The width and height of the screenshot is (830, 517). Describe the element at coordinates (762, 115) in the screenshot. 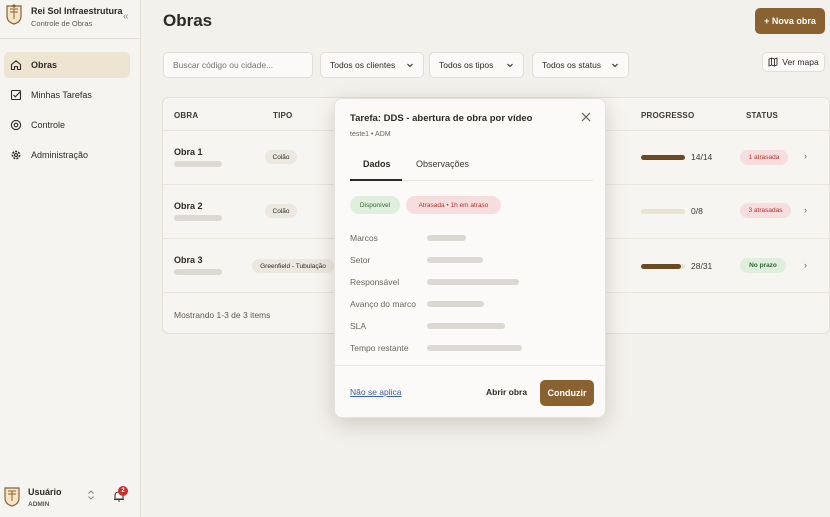

I see `column-header-status: STATUS` at that location.